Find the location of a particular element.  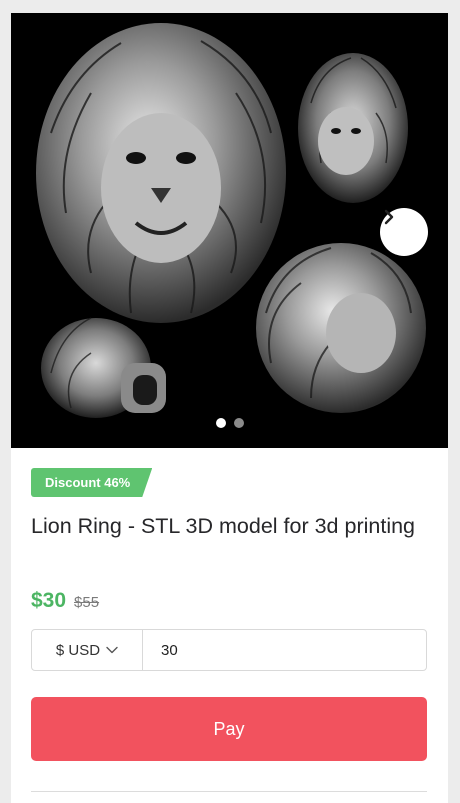

chevron-right-icon is located at coordinates (389, 217).